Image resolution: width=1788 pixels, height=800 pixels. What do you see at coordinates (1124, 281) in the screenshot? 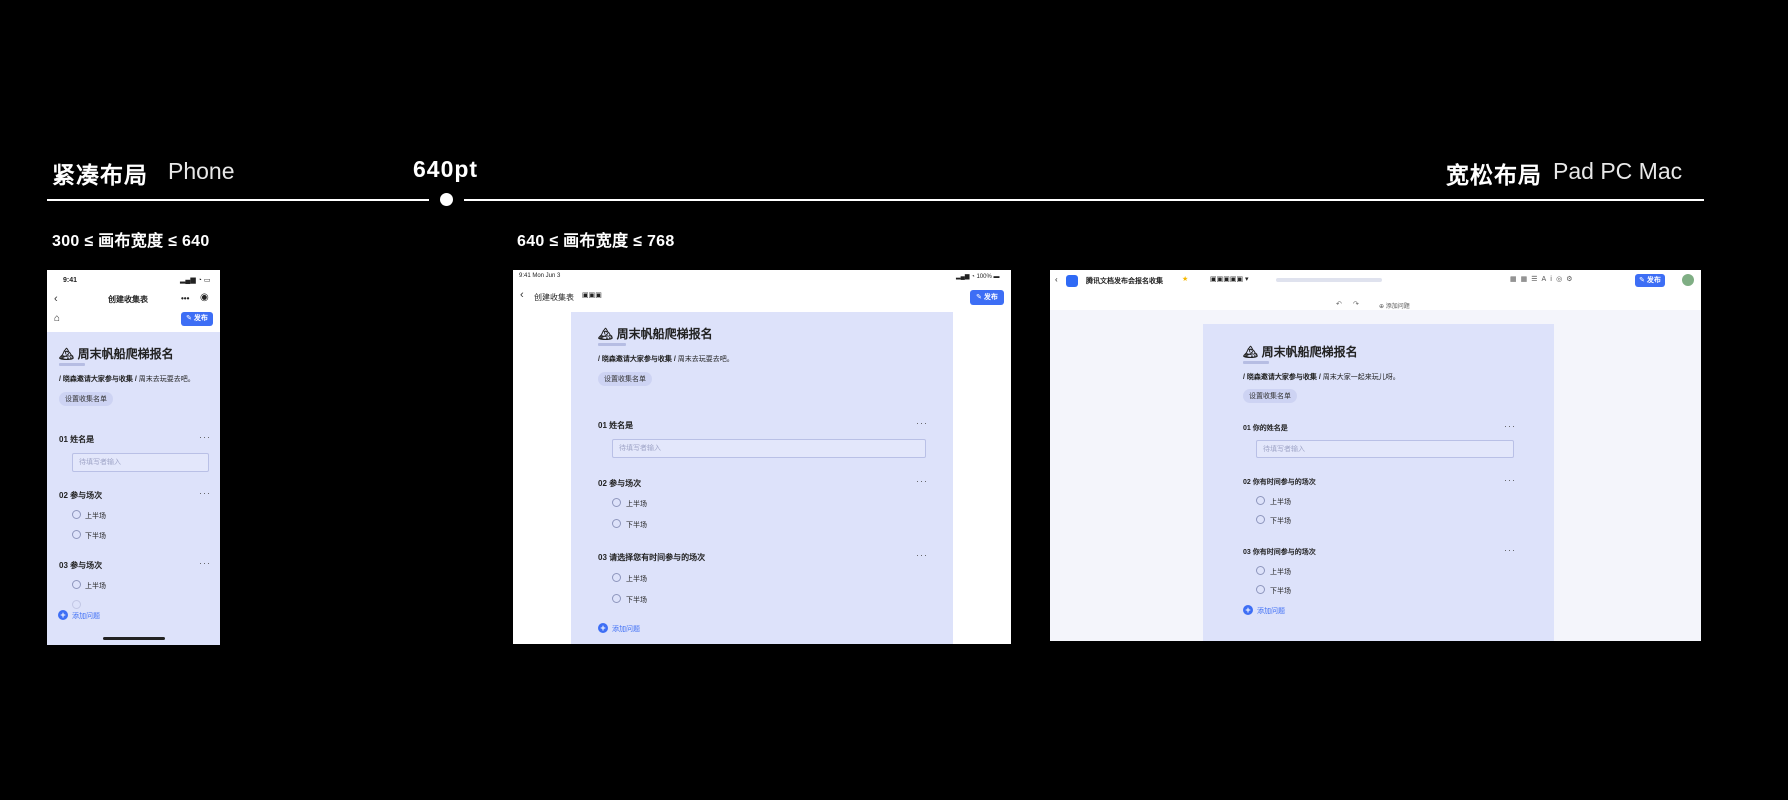
I see `pc-doc-title: 腾讯文档发布会报名收集` at bounding box center [1124, 281].